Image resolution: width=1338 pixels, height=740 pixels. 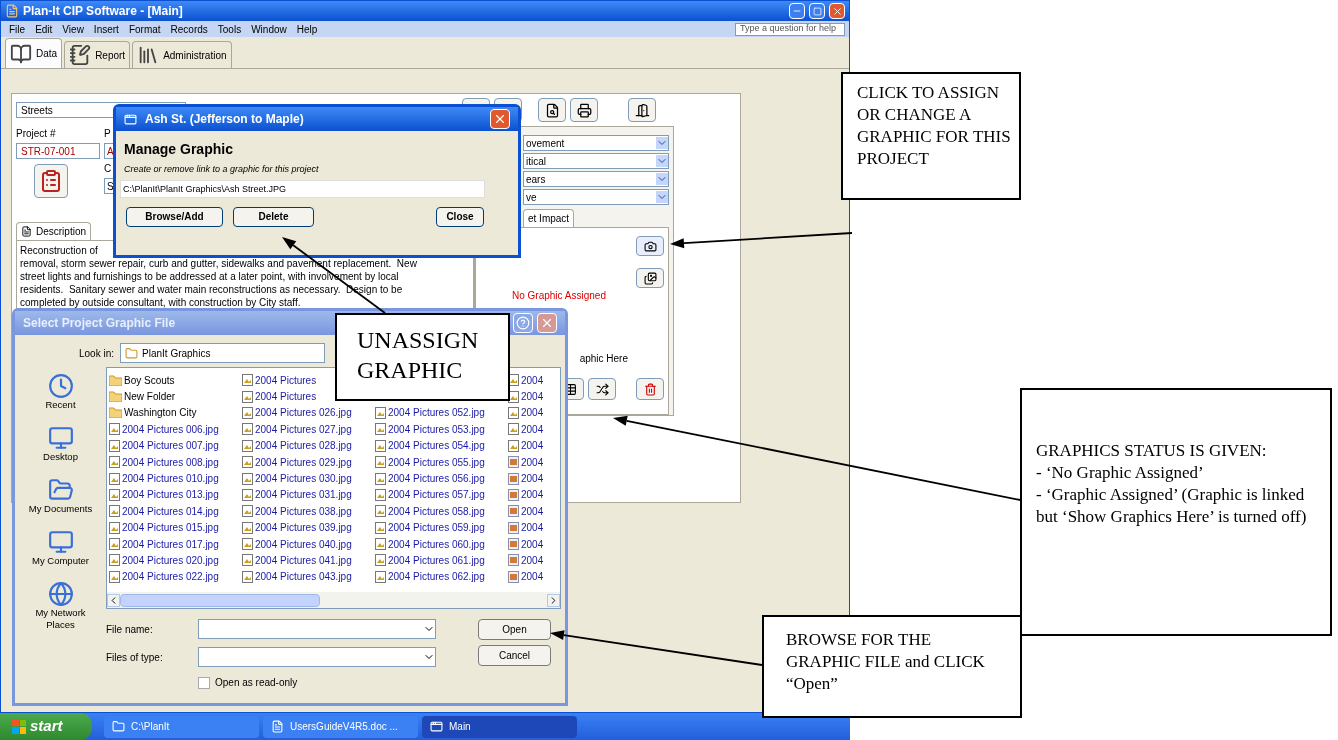 I want to click on menu-item: Records, so click(x=189, y=29).